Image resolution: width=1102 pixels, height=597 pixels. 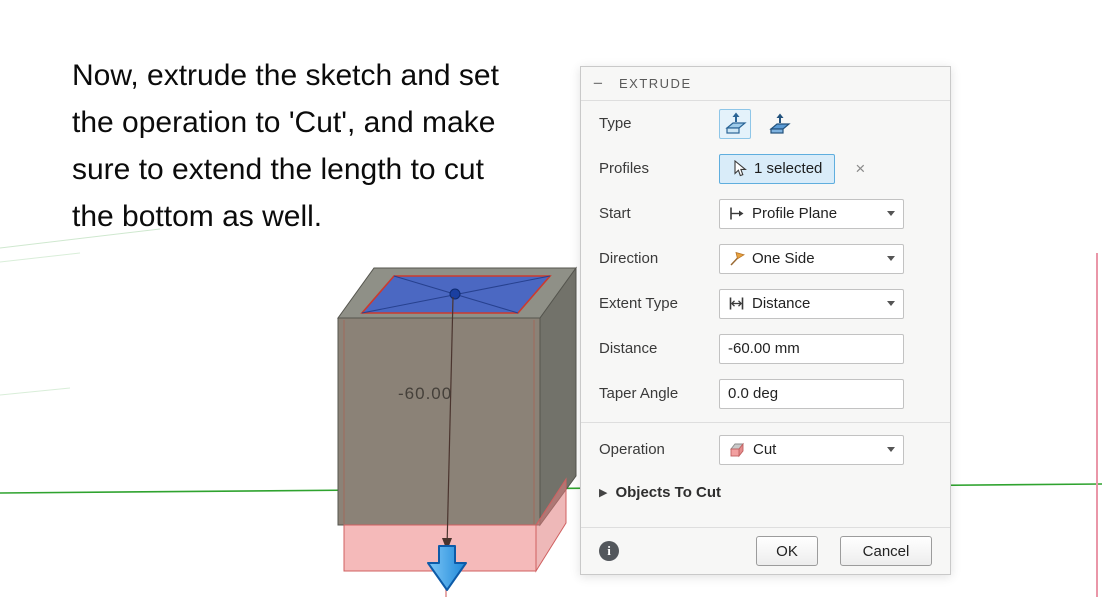 What do you see at coordinates (632, 449) in the screenshot?
I see `operation-label: Operation` at bounding box center [632, 449].